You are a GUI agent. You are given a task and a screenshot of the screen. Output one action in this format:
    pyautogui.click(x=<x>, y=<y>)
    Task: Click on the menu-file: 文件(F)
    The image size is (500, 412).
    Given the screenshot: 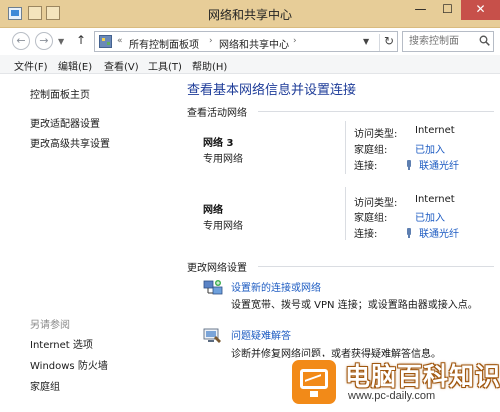 What is the action you would take?
    pyautogui.click(x=31, y=65)
    